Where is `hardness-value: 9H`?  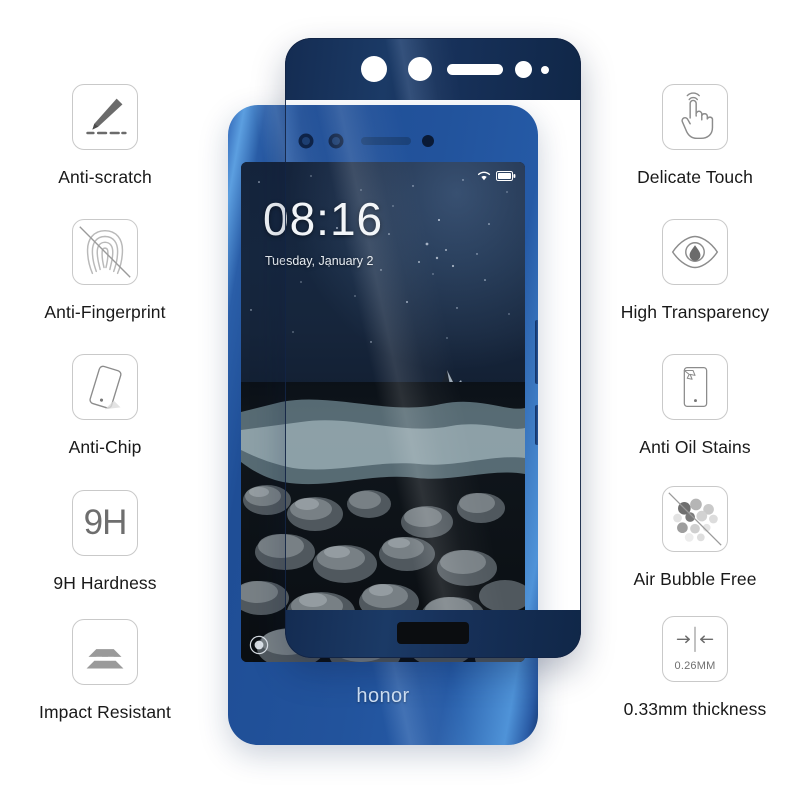 hardness-value: 9H is located at coordinates (105, 522).